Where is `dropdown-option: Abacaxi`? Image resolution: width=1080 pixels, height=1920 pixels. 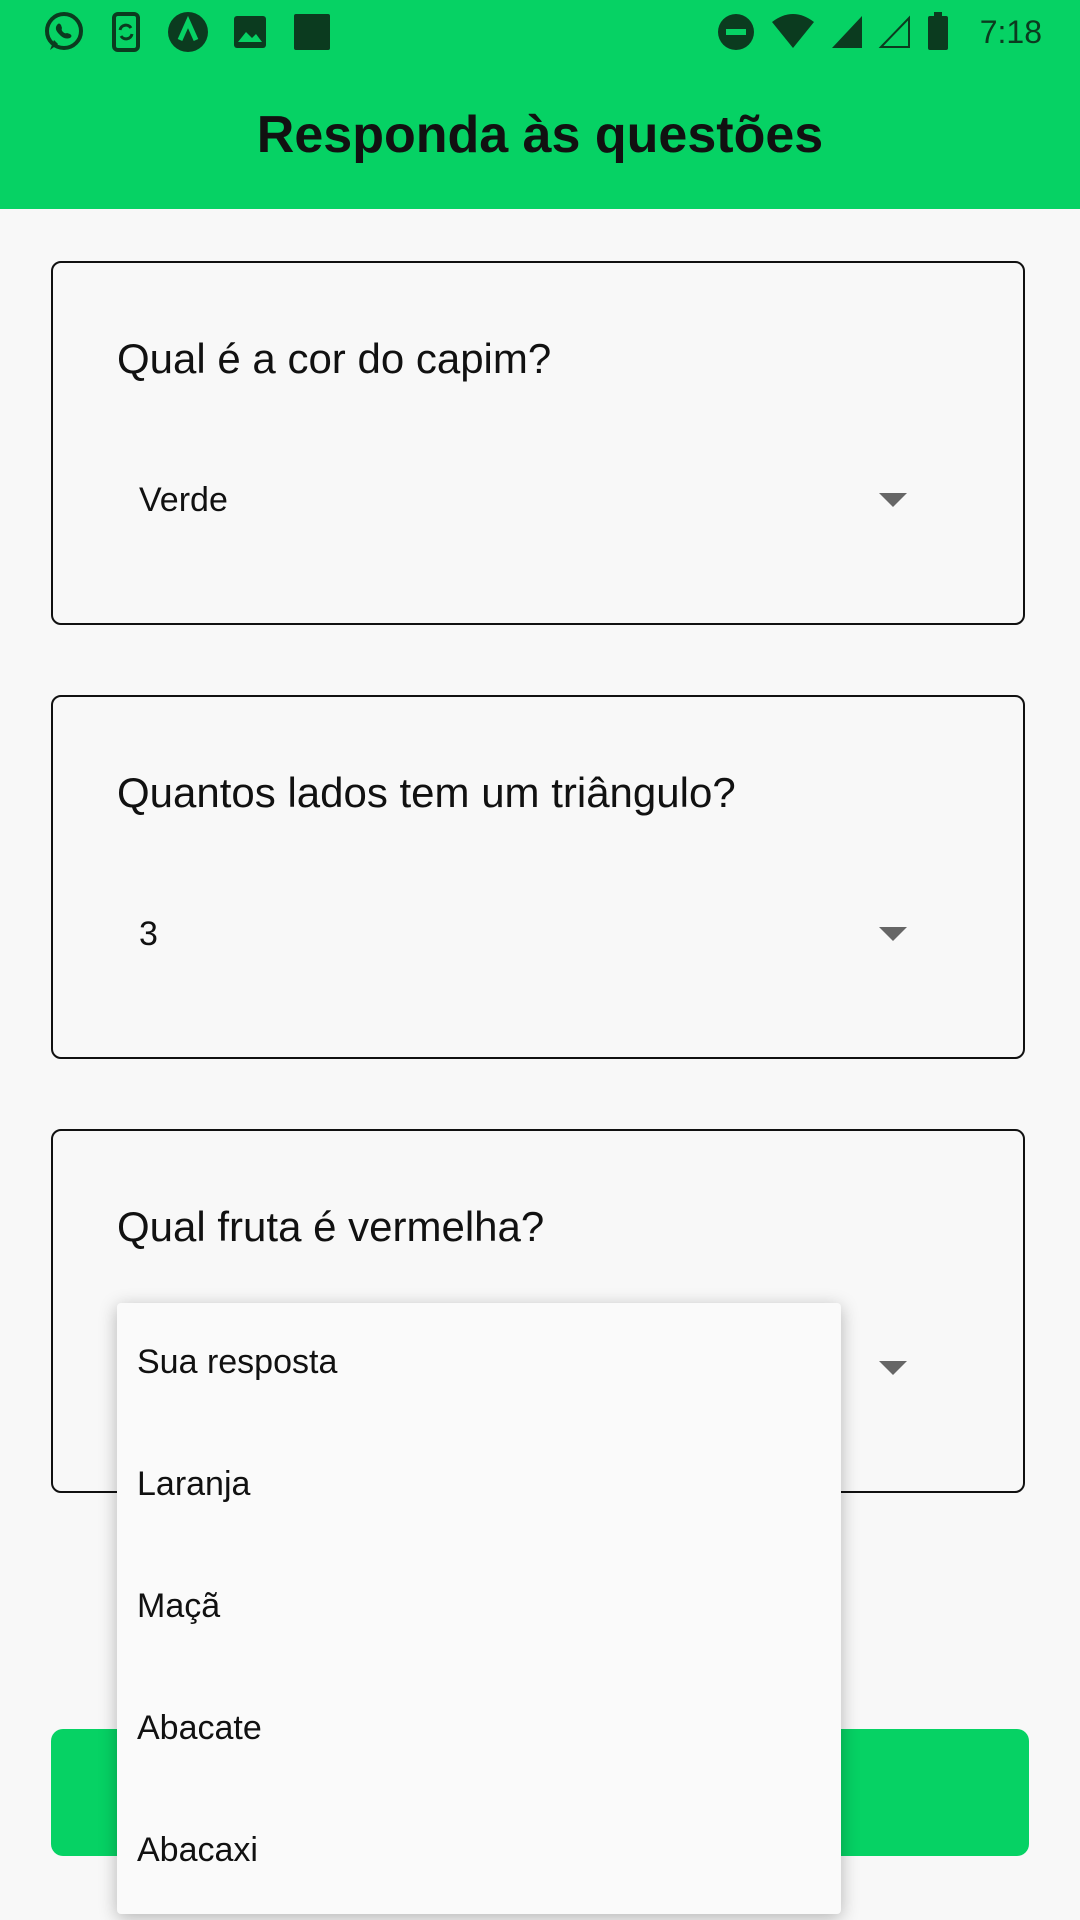
dropdown-option: Abacaxi is located at coordinates (197, 1850).